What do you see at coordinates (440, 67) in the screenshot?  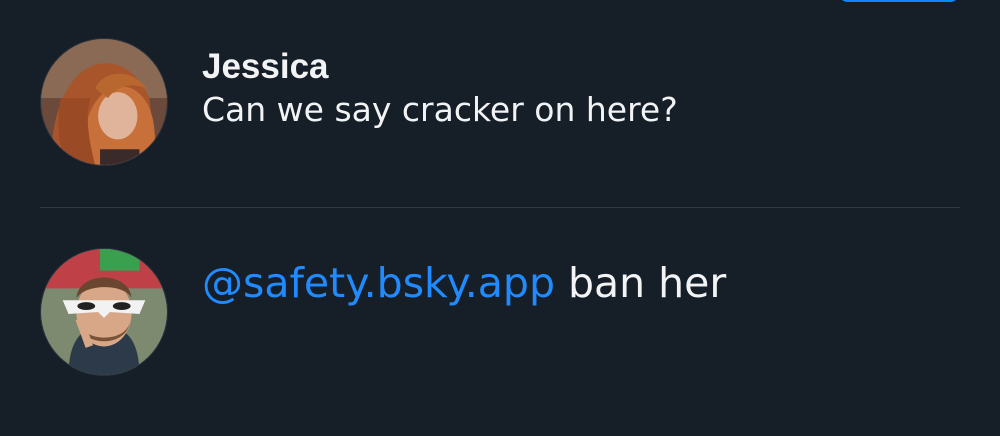 I see `author-name: Jessica` at bounding box center [440, 67].